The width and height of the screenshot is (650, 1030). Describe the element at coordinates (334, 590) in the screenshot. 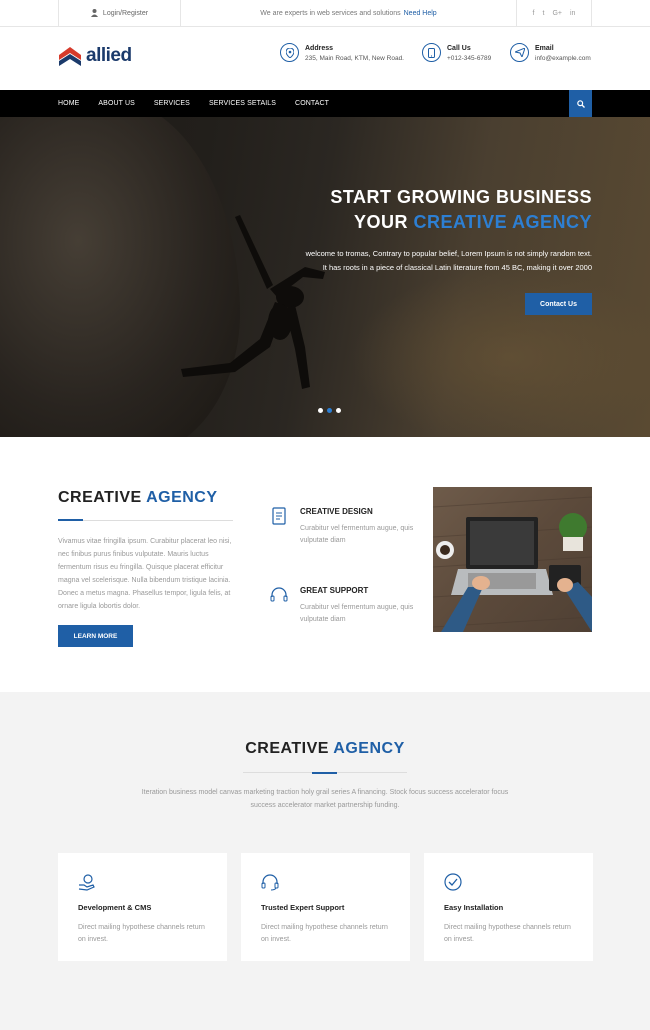

I see `feature-title: GREAT SUPPORT` at that location.